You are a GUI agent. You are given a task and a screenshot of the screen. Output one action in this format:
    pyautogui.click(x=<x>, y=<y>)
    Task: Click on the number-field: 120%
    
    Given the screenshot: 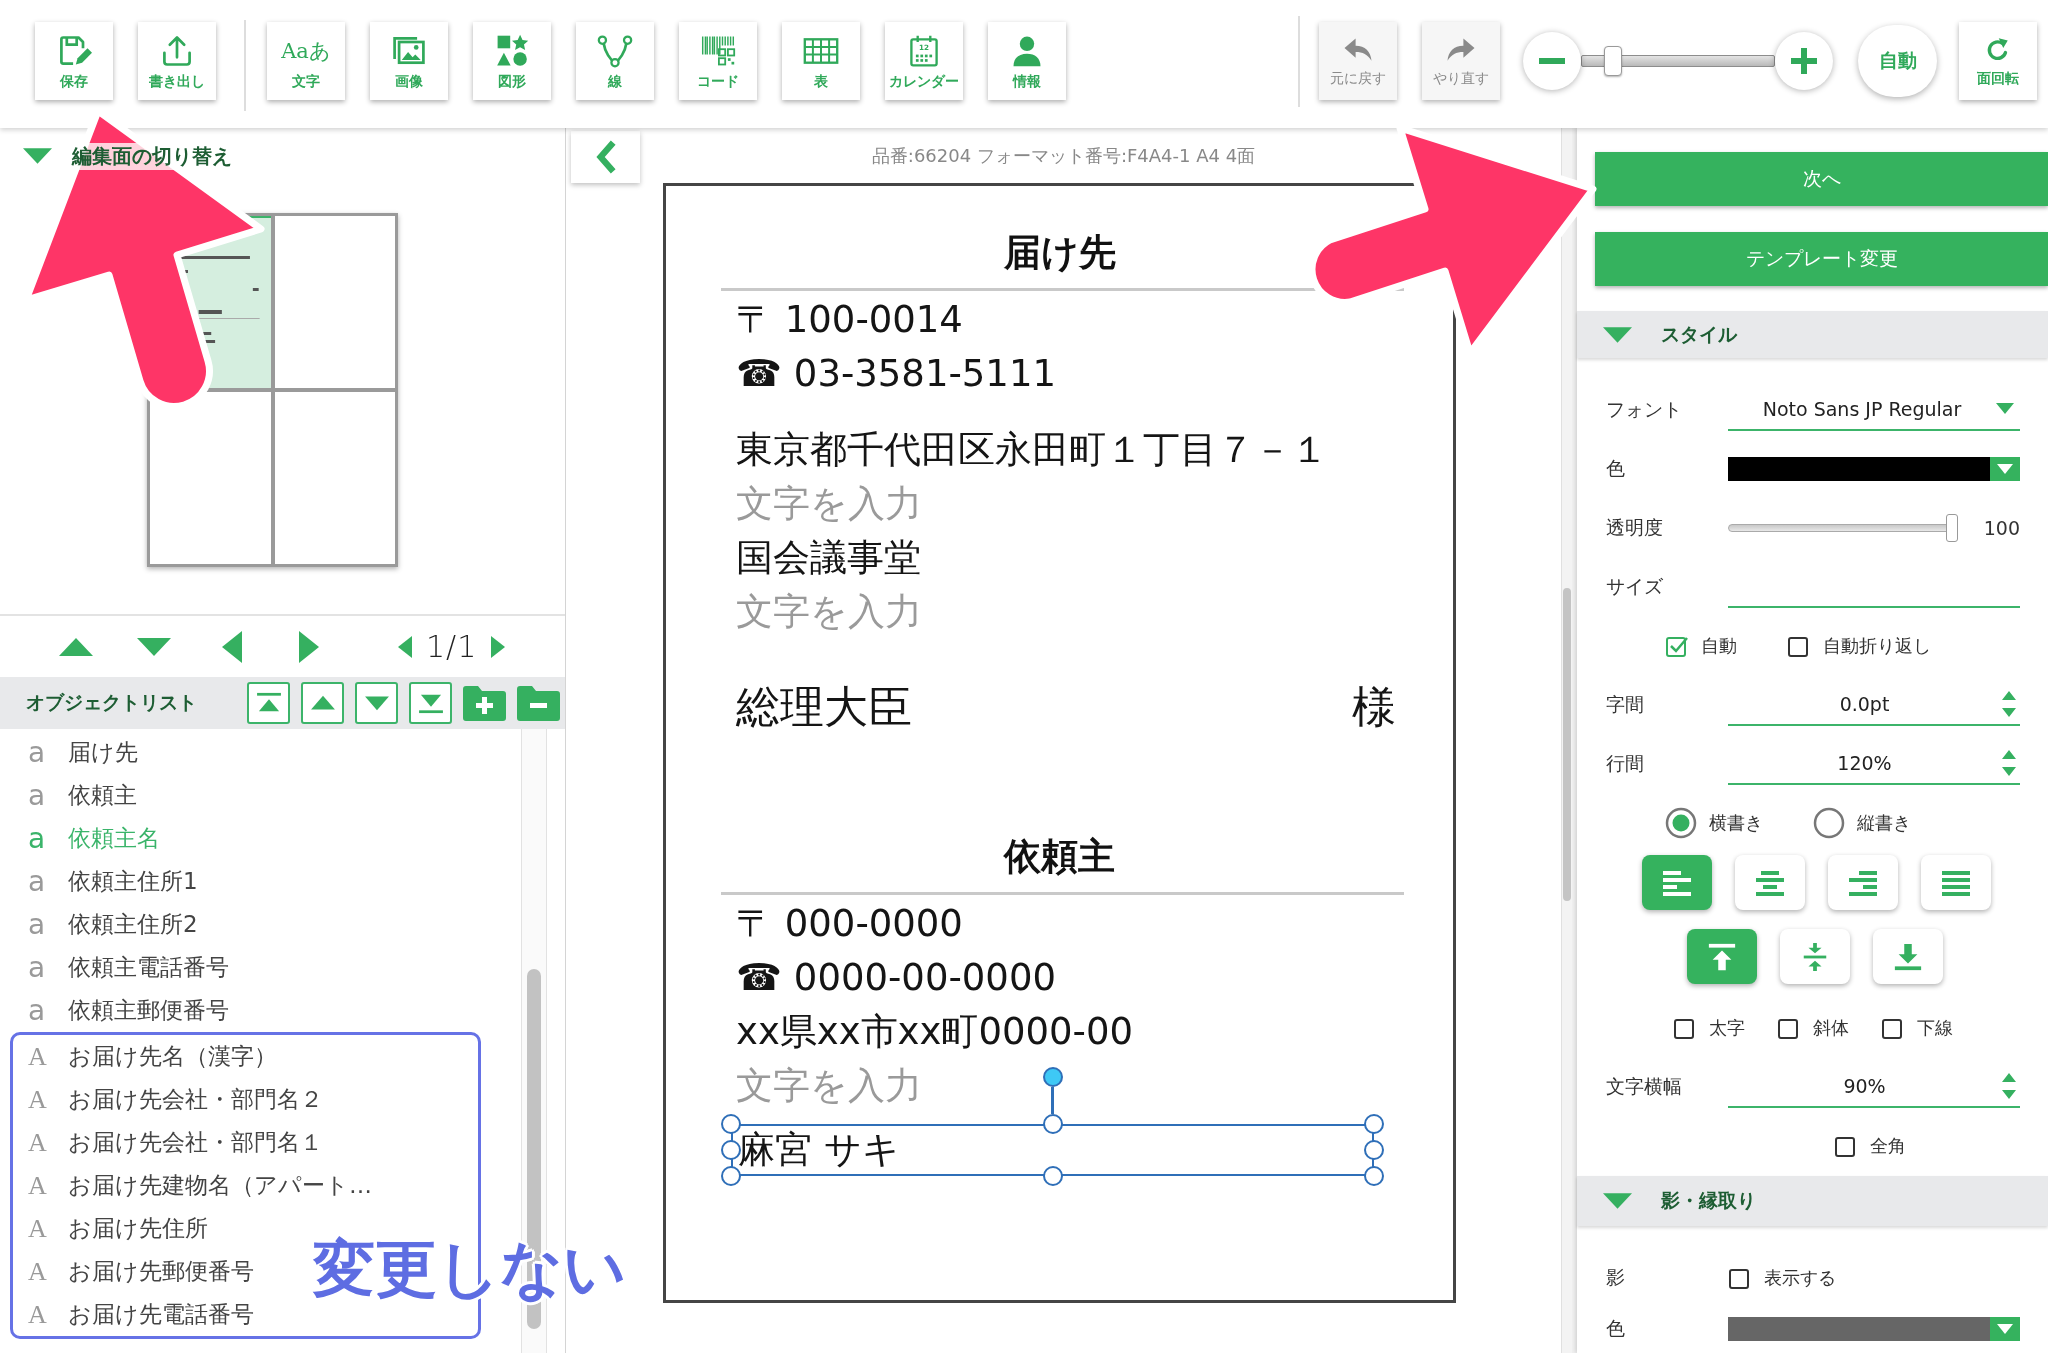 What is the action you would take?
    pyautogui.click(x=1874, y=763)
    